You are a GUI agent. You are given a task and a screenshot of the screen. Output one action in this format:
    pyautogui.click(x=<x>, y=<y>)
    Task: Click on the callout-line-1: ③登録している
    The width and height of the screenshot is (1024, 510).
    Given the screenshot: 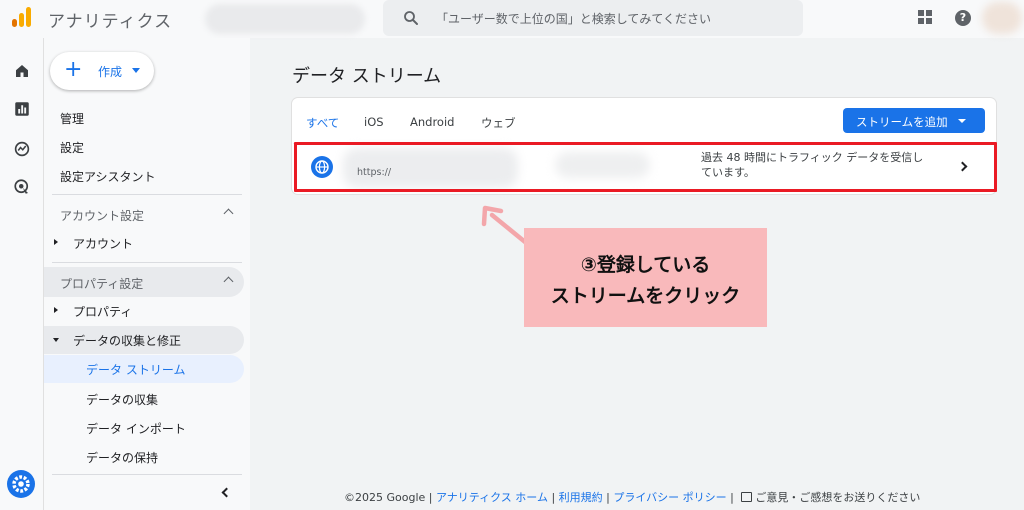 What is the action you would take?
    pyautogui.click(x=645, y=265)
    